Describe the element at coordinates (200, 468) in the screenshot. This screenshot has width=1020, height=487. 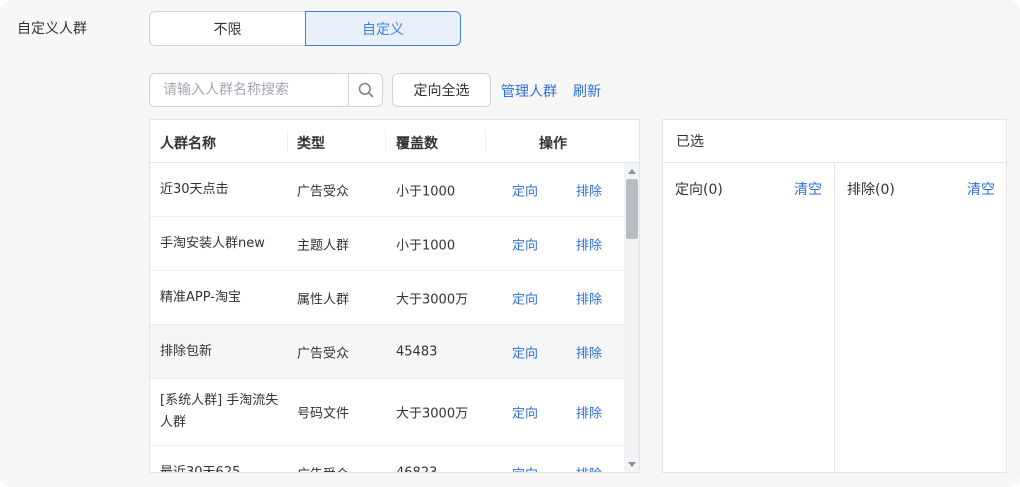
I see `row-name: 最近30天625` at that location.